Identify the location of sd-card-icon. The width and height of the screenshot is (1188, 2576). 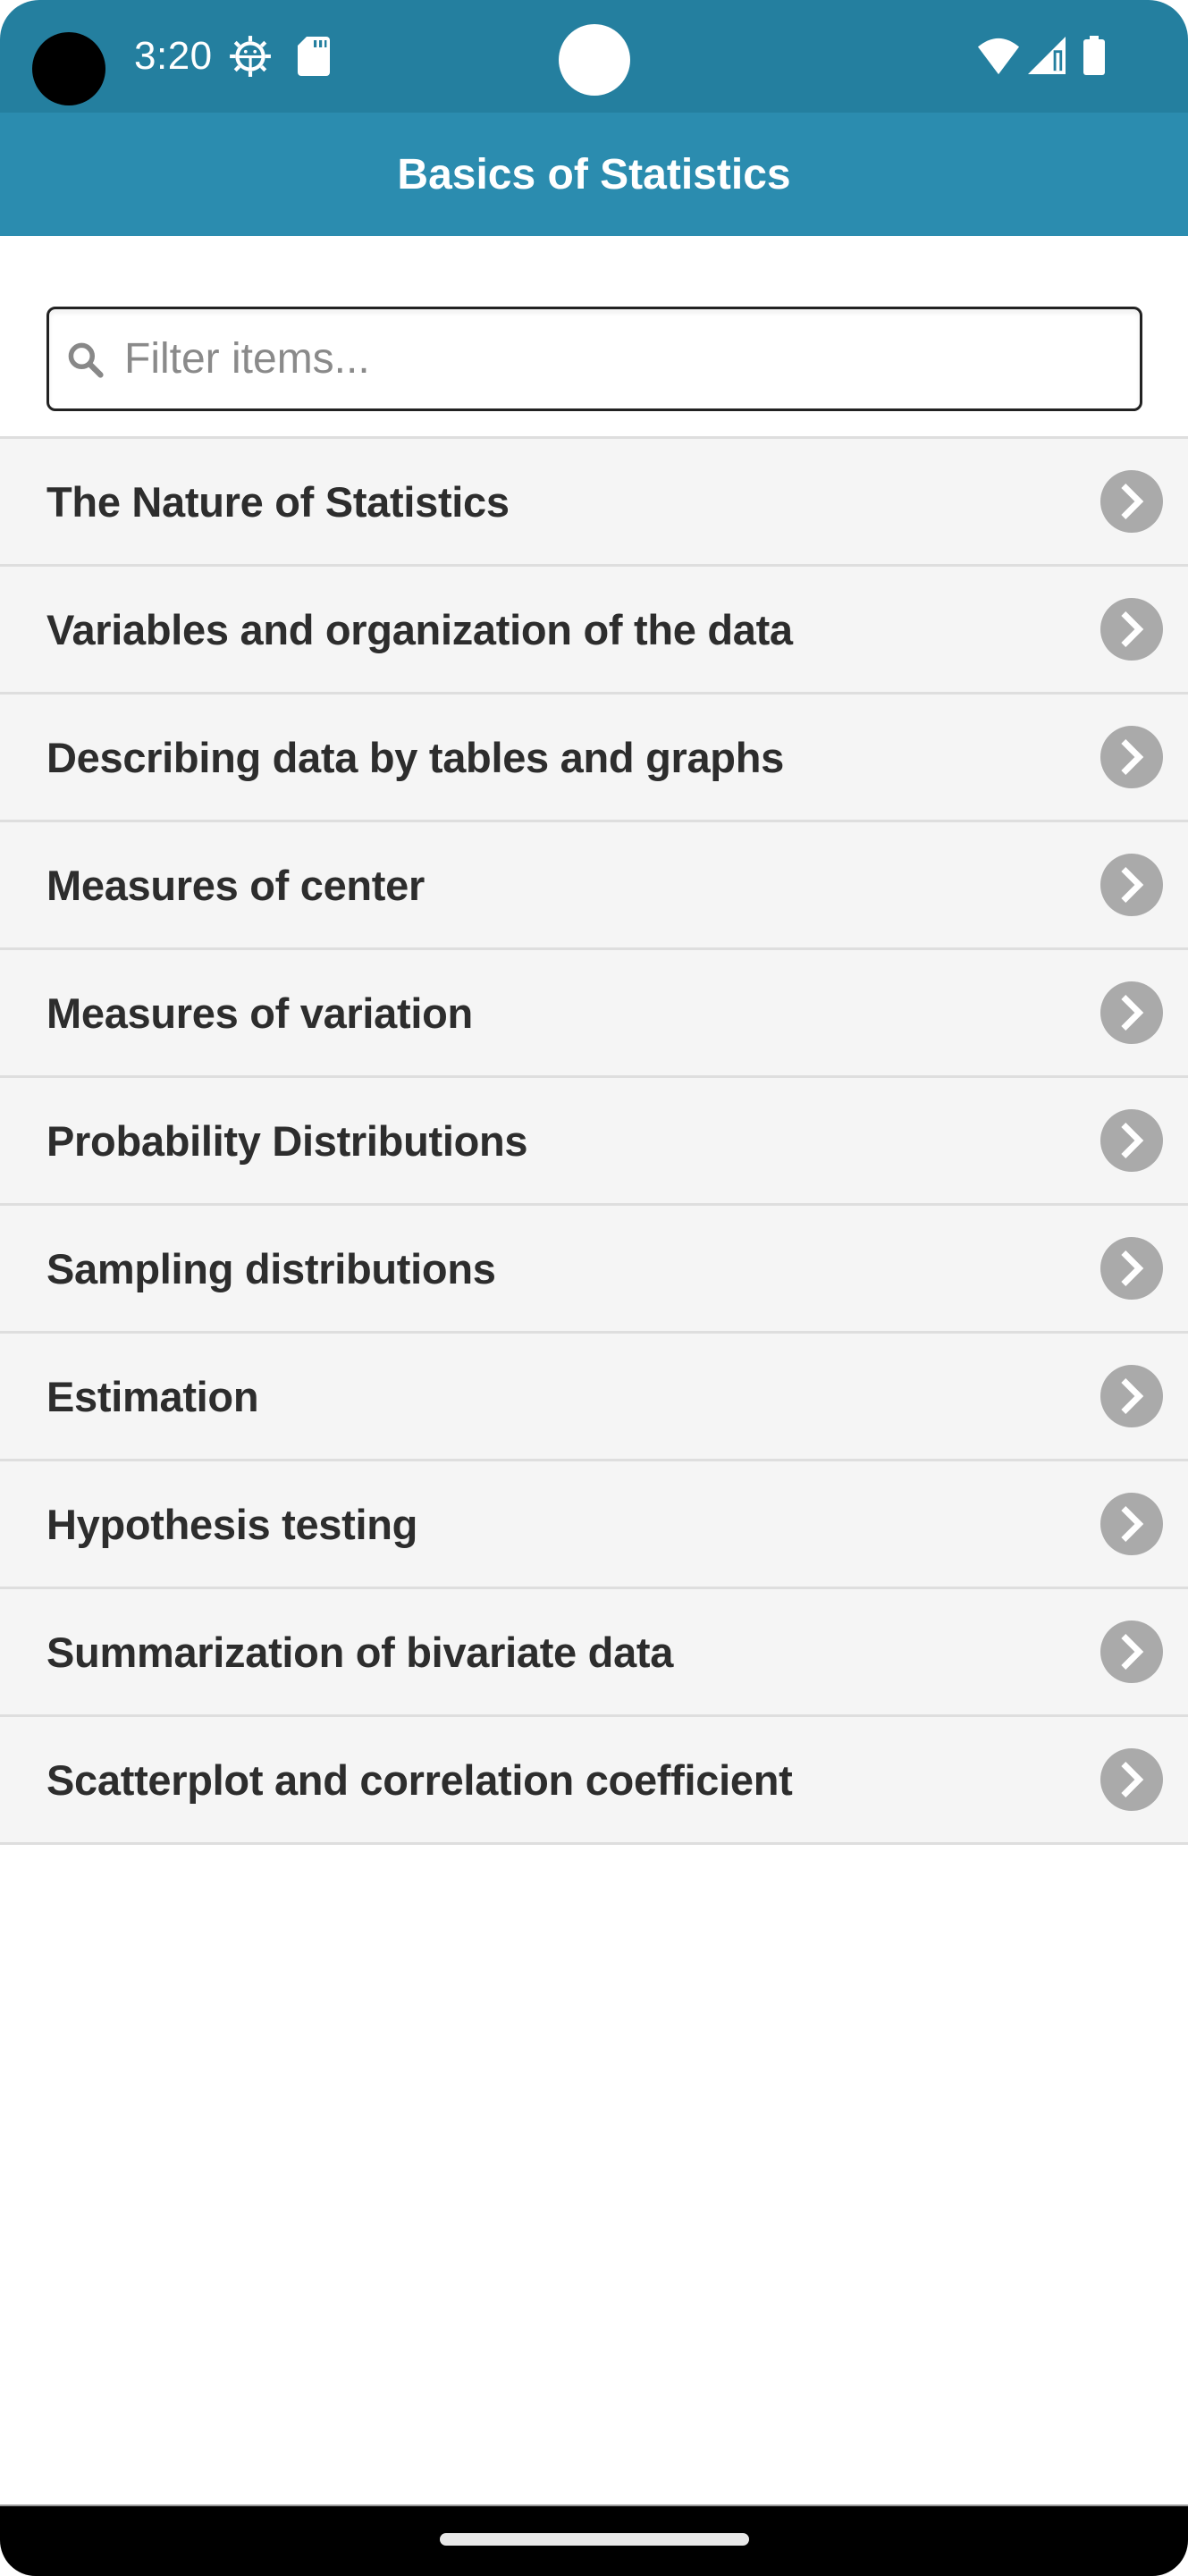
(314, 57).